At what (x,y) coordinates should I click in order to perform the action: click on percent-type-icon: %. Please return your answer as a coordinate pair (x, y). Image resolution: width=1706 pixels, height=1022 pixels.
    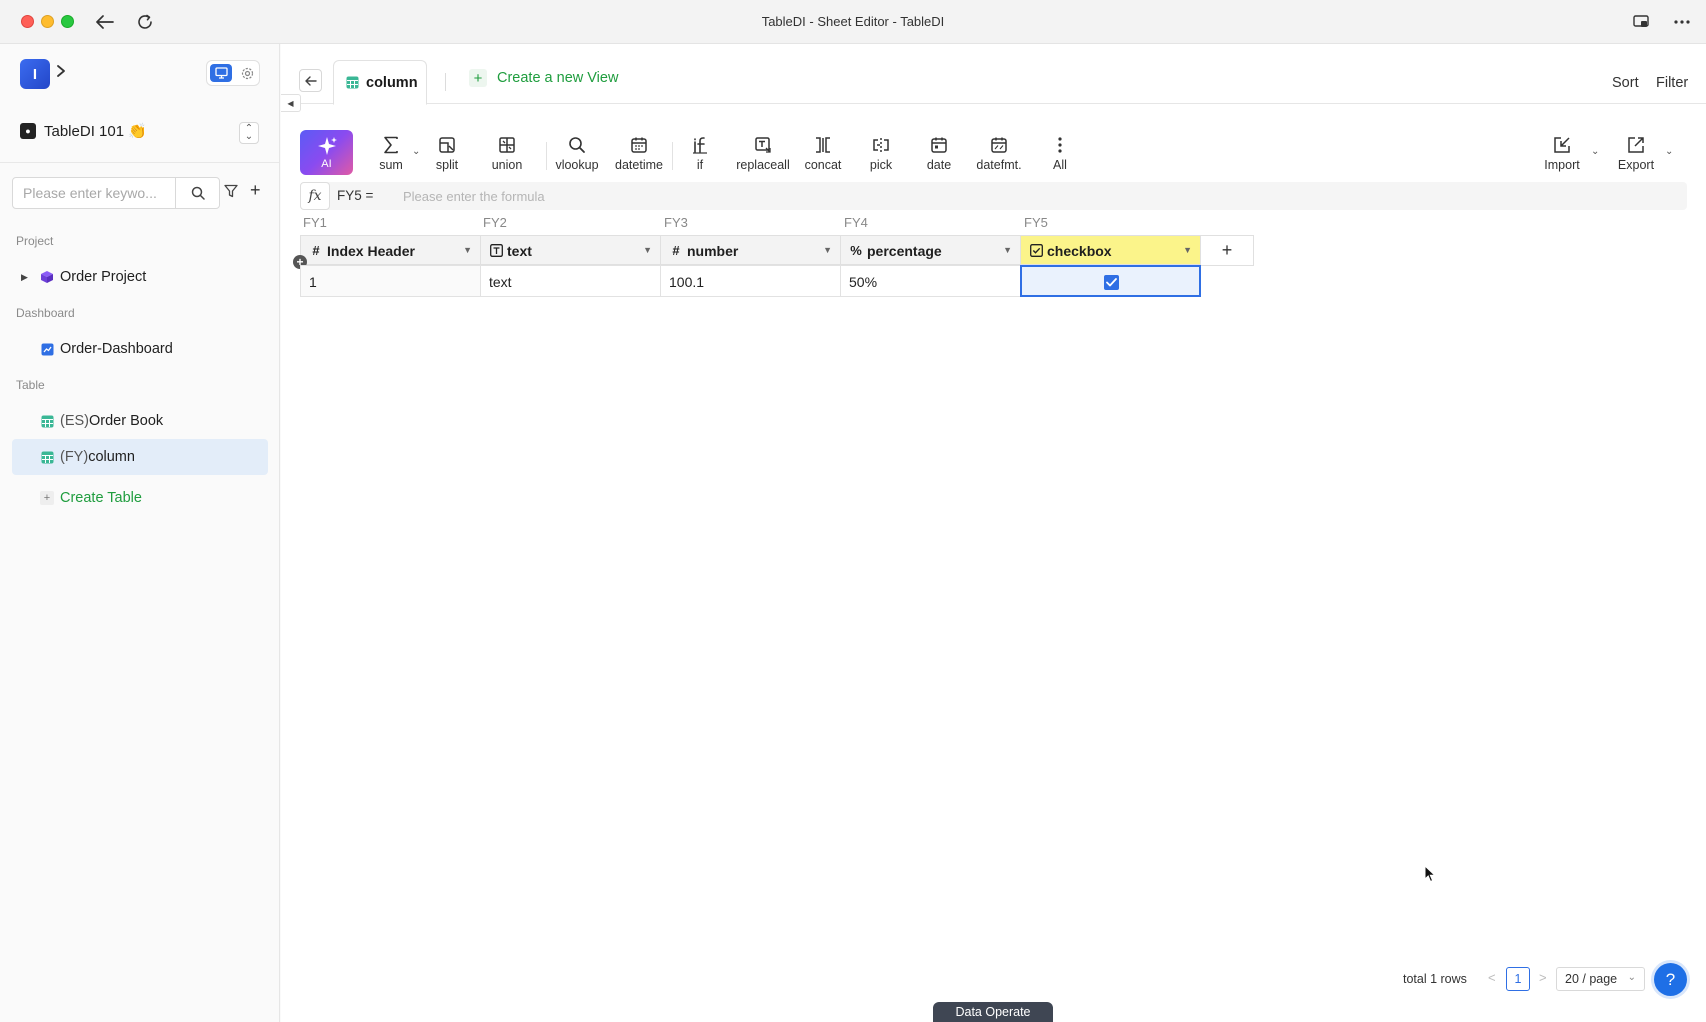
    Looking at the image, I should click on (856, 250).